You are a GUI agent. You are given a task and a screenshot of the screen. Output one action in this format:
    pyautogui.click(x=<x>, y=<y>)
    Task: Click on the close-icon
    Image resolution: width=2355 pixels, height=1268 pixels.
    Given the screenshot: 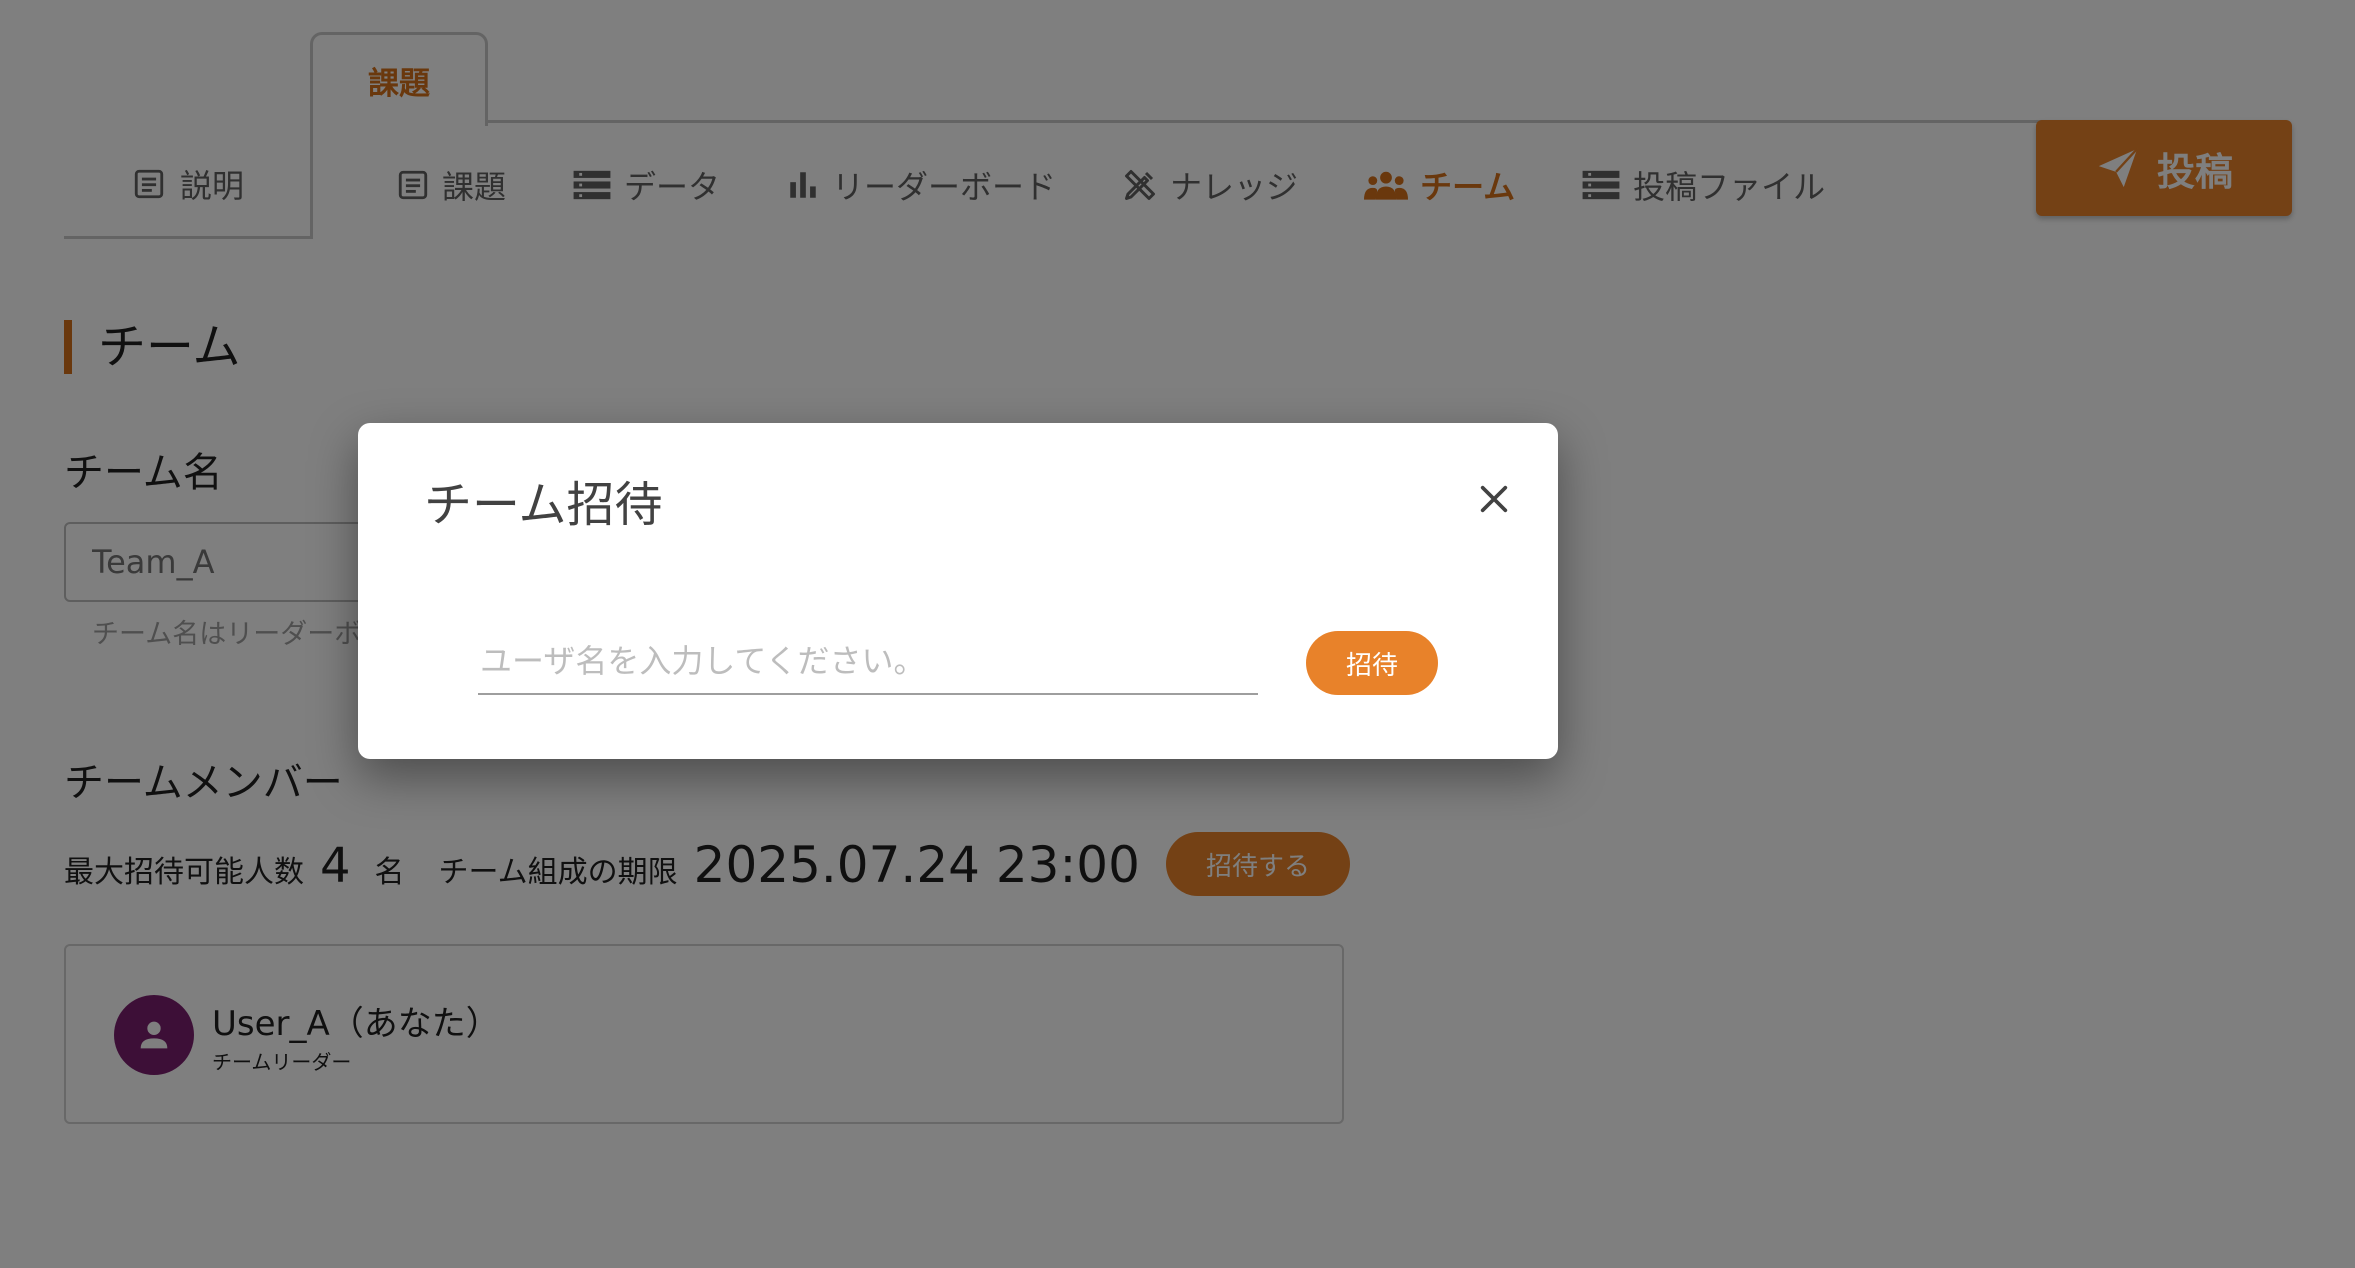 What is the action you would take?
    pyautogui.click(x=1494, y=499)
    